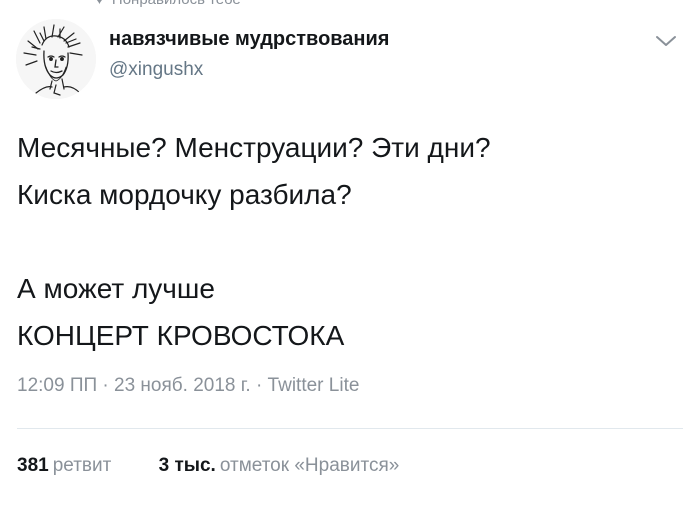 The height and width of the screenshot is (510, 700). I want to click on tweet-line: КОНЦЕРТ КРОВОСТОКА, so click(181, 335).